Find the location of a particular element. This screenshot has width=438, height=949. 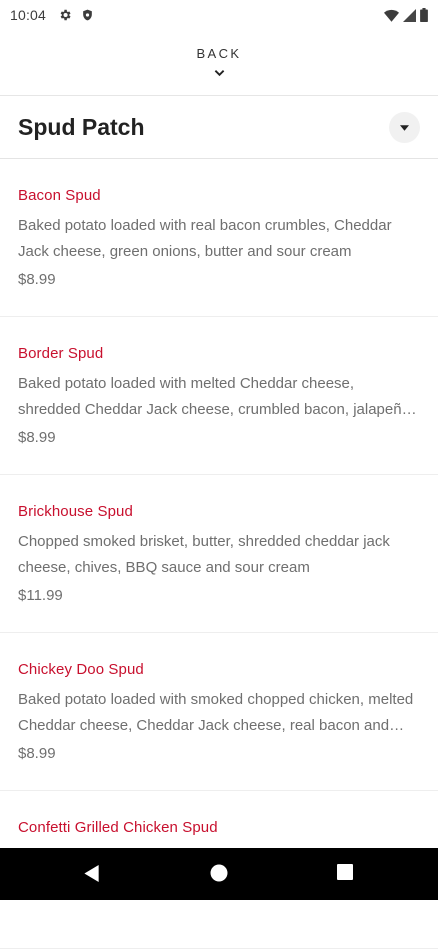

category-dropdown-button is located at coordinates (404, 127).